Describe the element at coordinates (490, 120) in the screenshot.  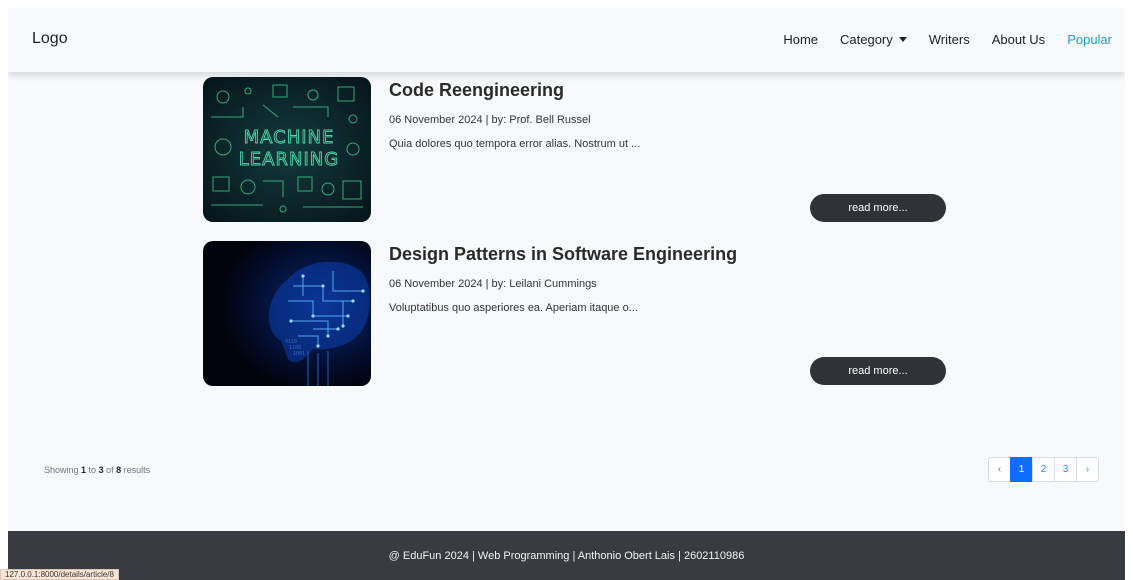
I see `article-meta: 06 November 2024 | by: Prof. Bell Russel` at that location.